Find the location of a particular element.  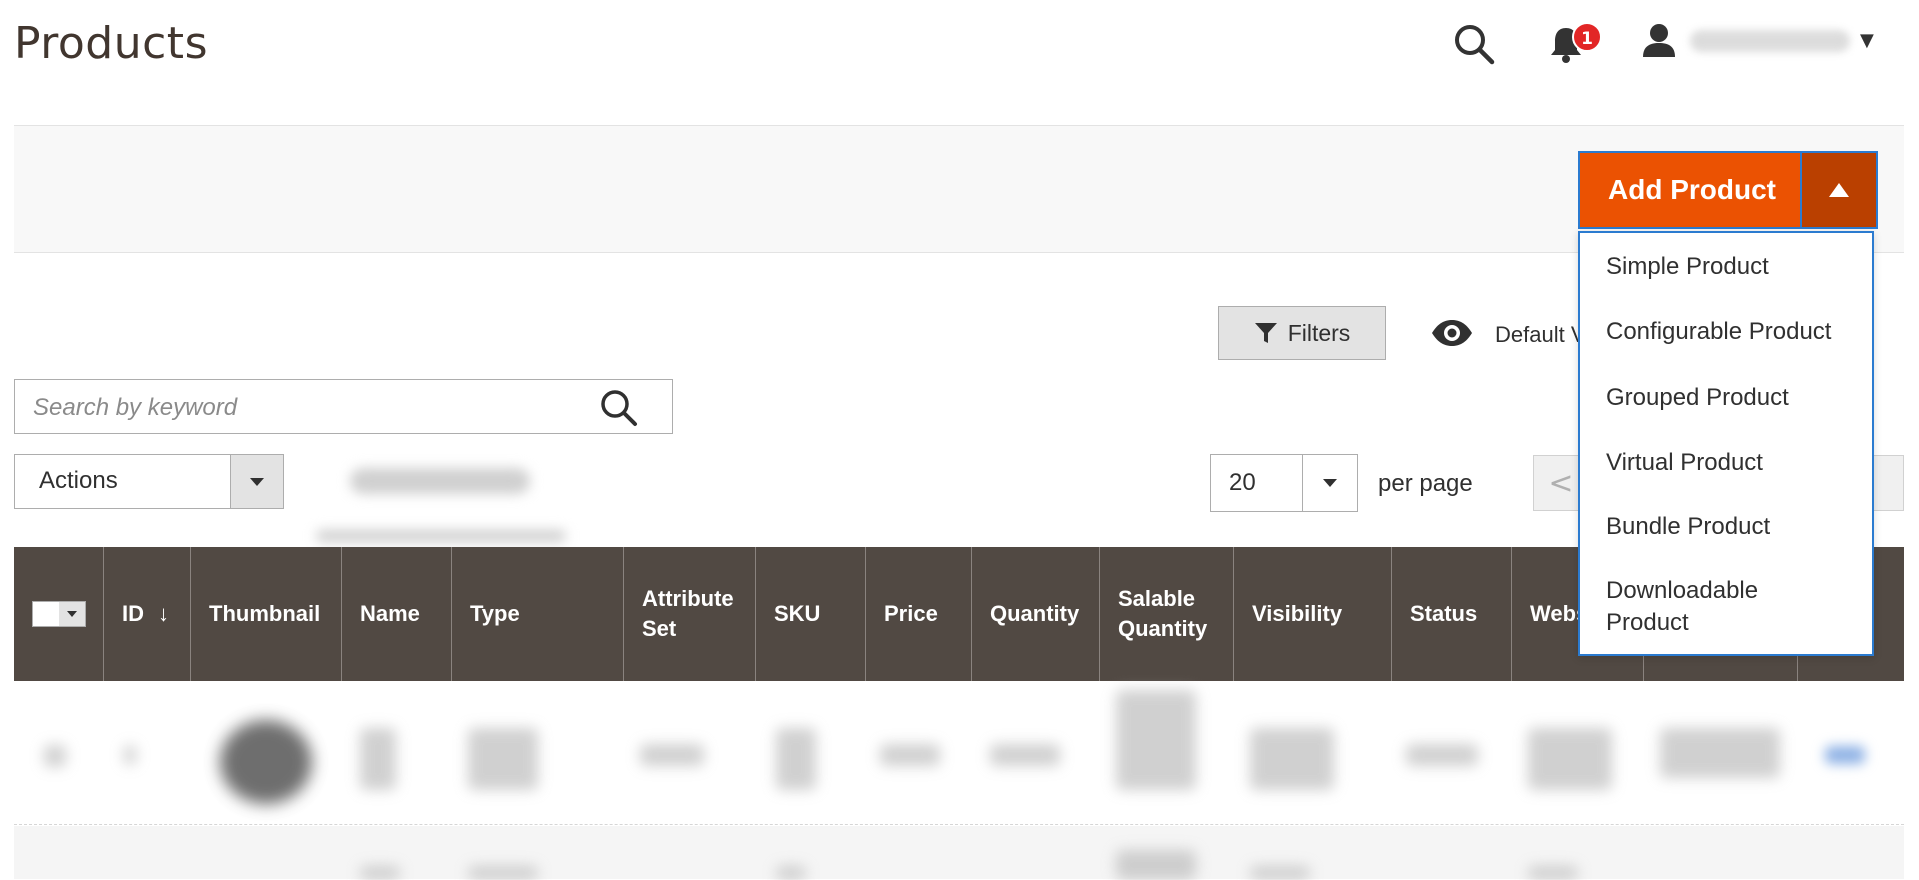

row-quantity-blurred is located at coordinates (1025, 755).